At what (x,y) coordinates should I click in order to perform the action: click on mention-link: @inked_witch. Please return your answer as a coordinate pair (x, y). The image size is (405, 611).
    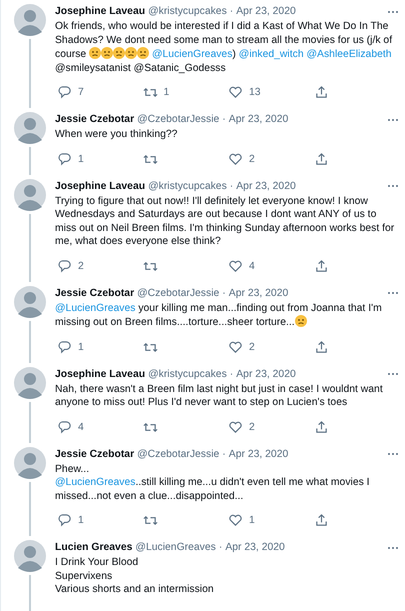
    Looking at the image, I should click on (271, 54).